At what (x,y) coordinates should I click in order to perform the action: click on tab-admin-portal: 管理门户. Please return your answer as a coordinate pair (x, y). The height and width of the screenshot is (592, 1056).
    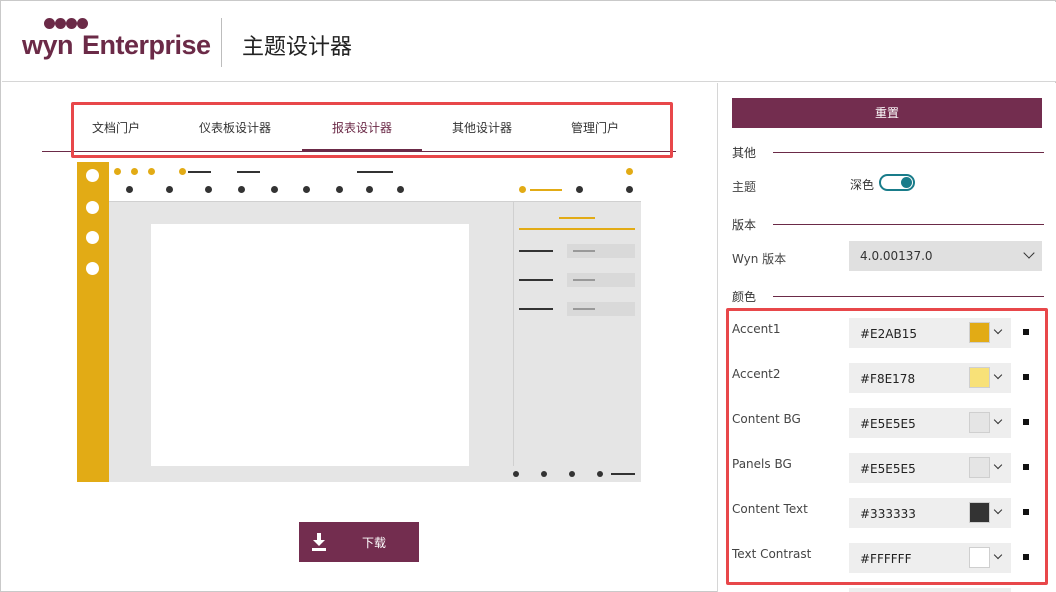
    Looking at the image, I should click on (595, 127).